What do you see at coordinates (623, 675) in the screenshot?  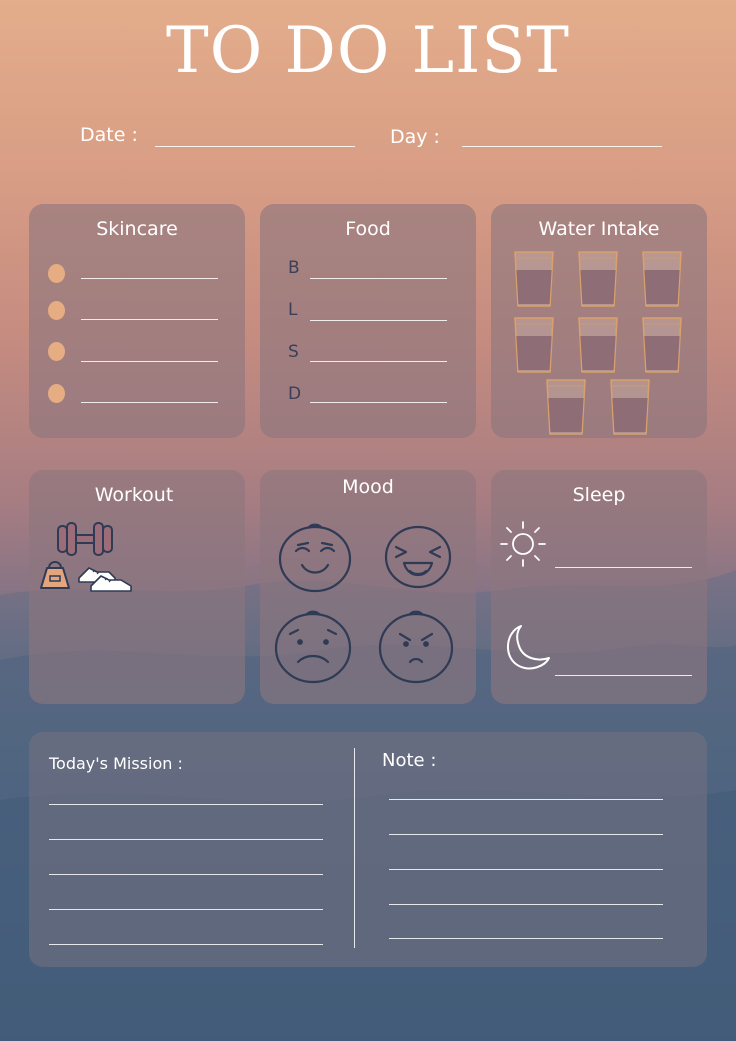 I see `bed-time-line` at bounding box center [623, 675].